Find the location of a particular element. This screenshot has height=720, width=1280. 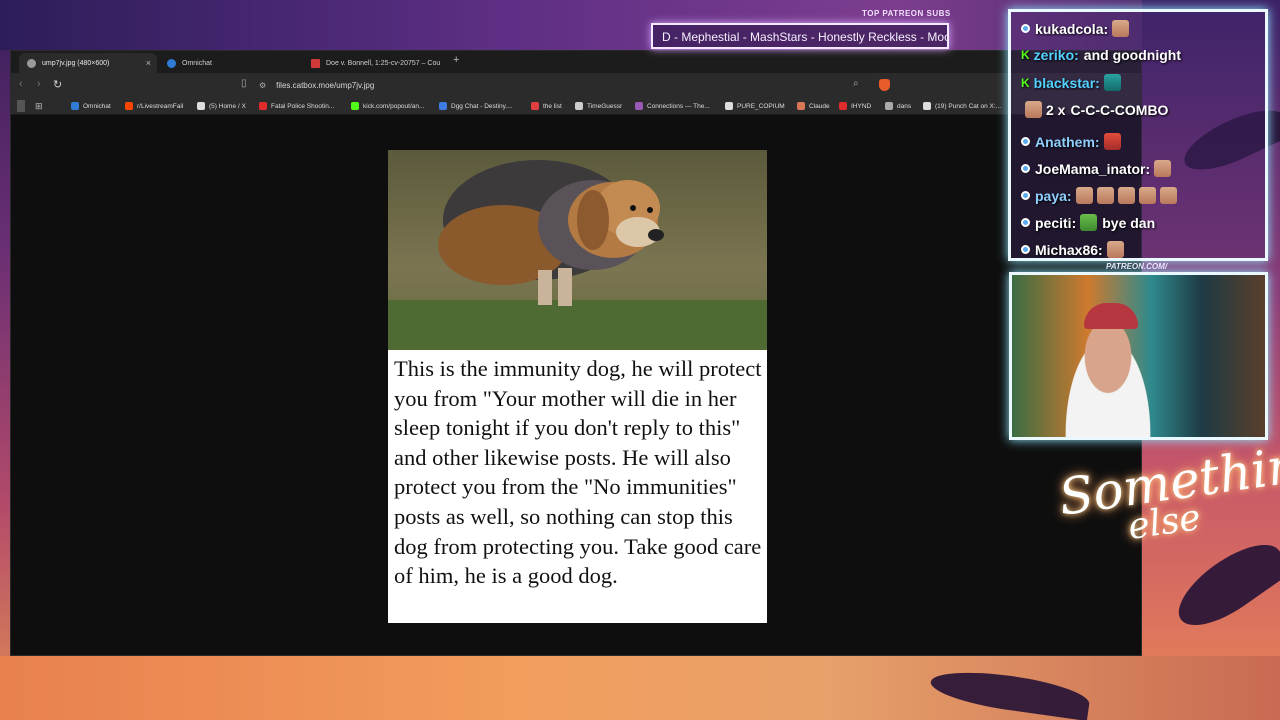

logo-line-2: else is located at coordinates (1164, 522).